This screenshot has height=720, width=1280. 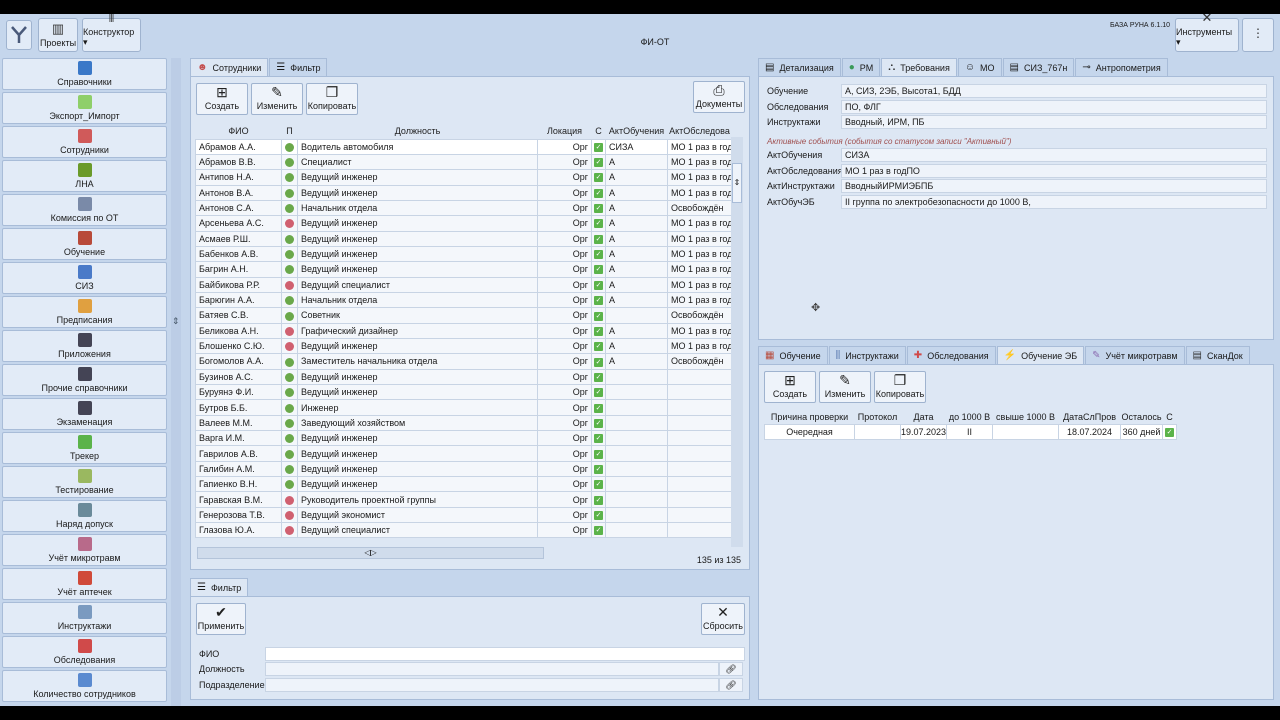 I want to click on column-header: ФИО, so click(x=238, y=131).